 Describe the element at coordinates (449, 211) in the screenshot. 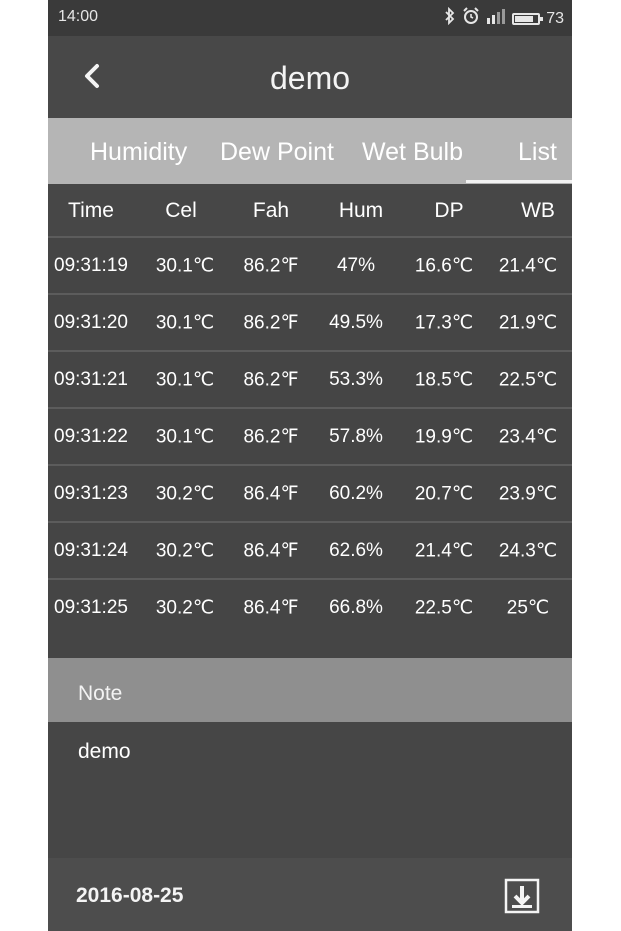

I see `column-header: DP` at that location.